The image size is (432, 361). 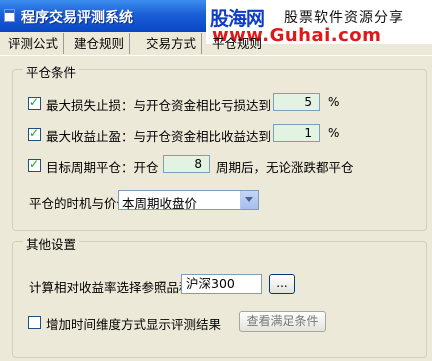 What do you see at coordinates (134, 324) in the screenshot?
I see `time-dimension-label: 增加时间维度方式显示评测结果` at bounding box center [134, 324].